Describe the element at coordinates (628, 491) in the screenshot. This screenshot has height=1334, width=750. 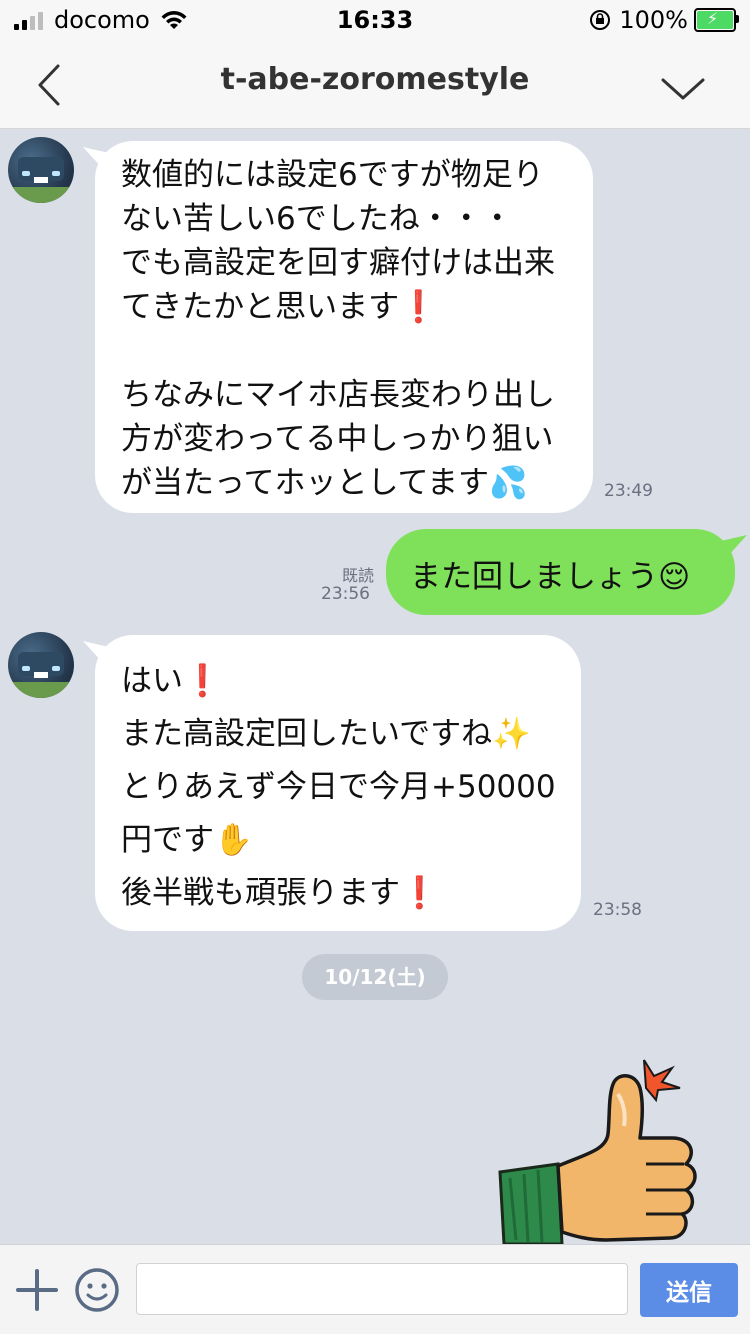
I see `message-timestamp: 23:49` at that location.